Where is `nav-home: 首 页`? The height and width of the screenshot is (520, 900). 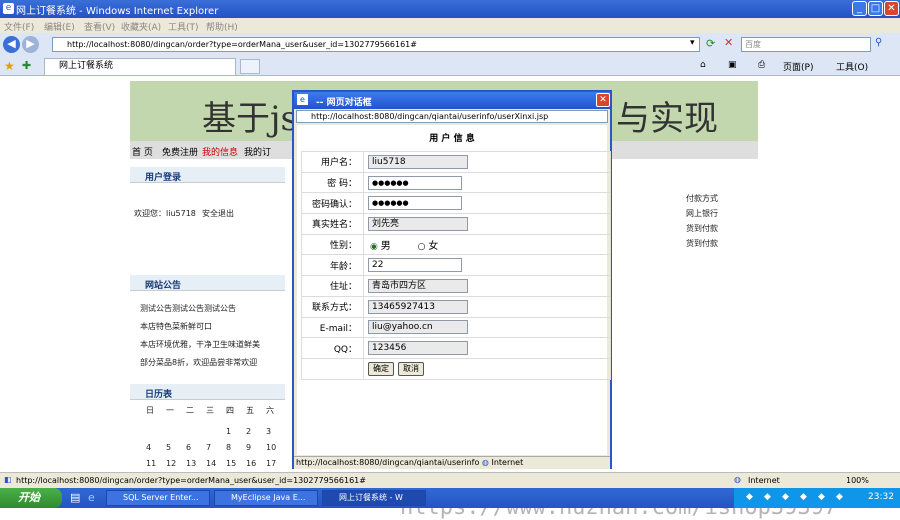 nav-home: 首 页 is located at coordinates (142, 151).